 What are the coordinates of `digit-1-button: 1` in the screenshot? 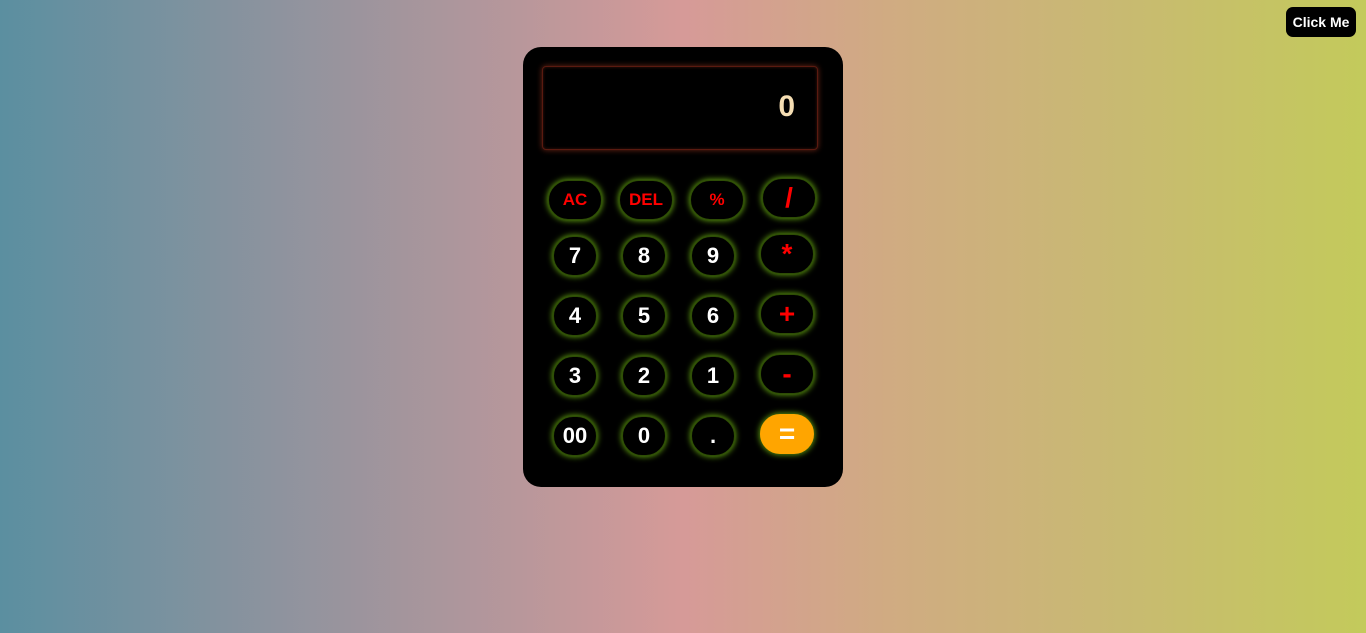 It's located at (713, 376).